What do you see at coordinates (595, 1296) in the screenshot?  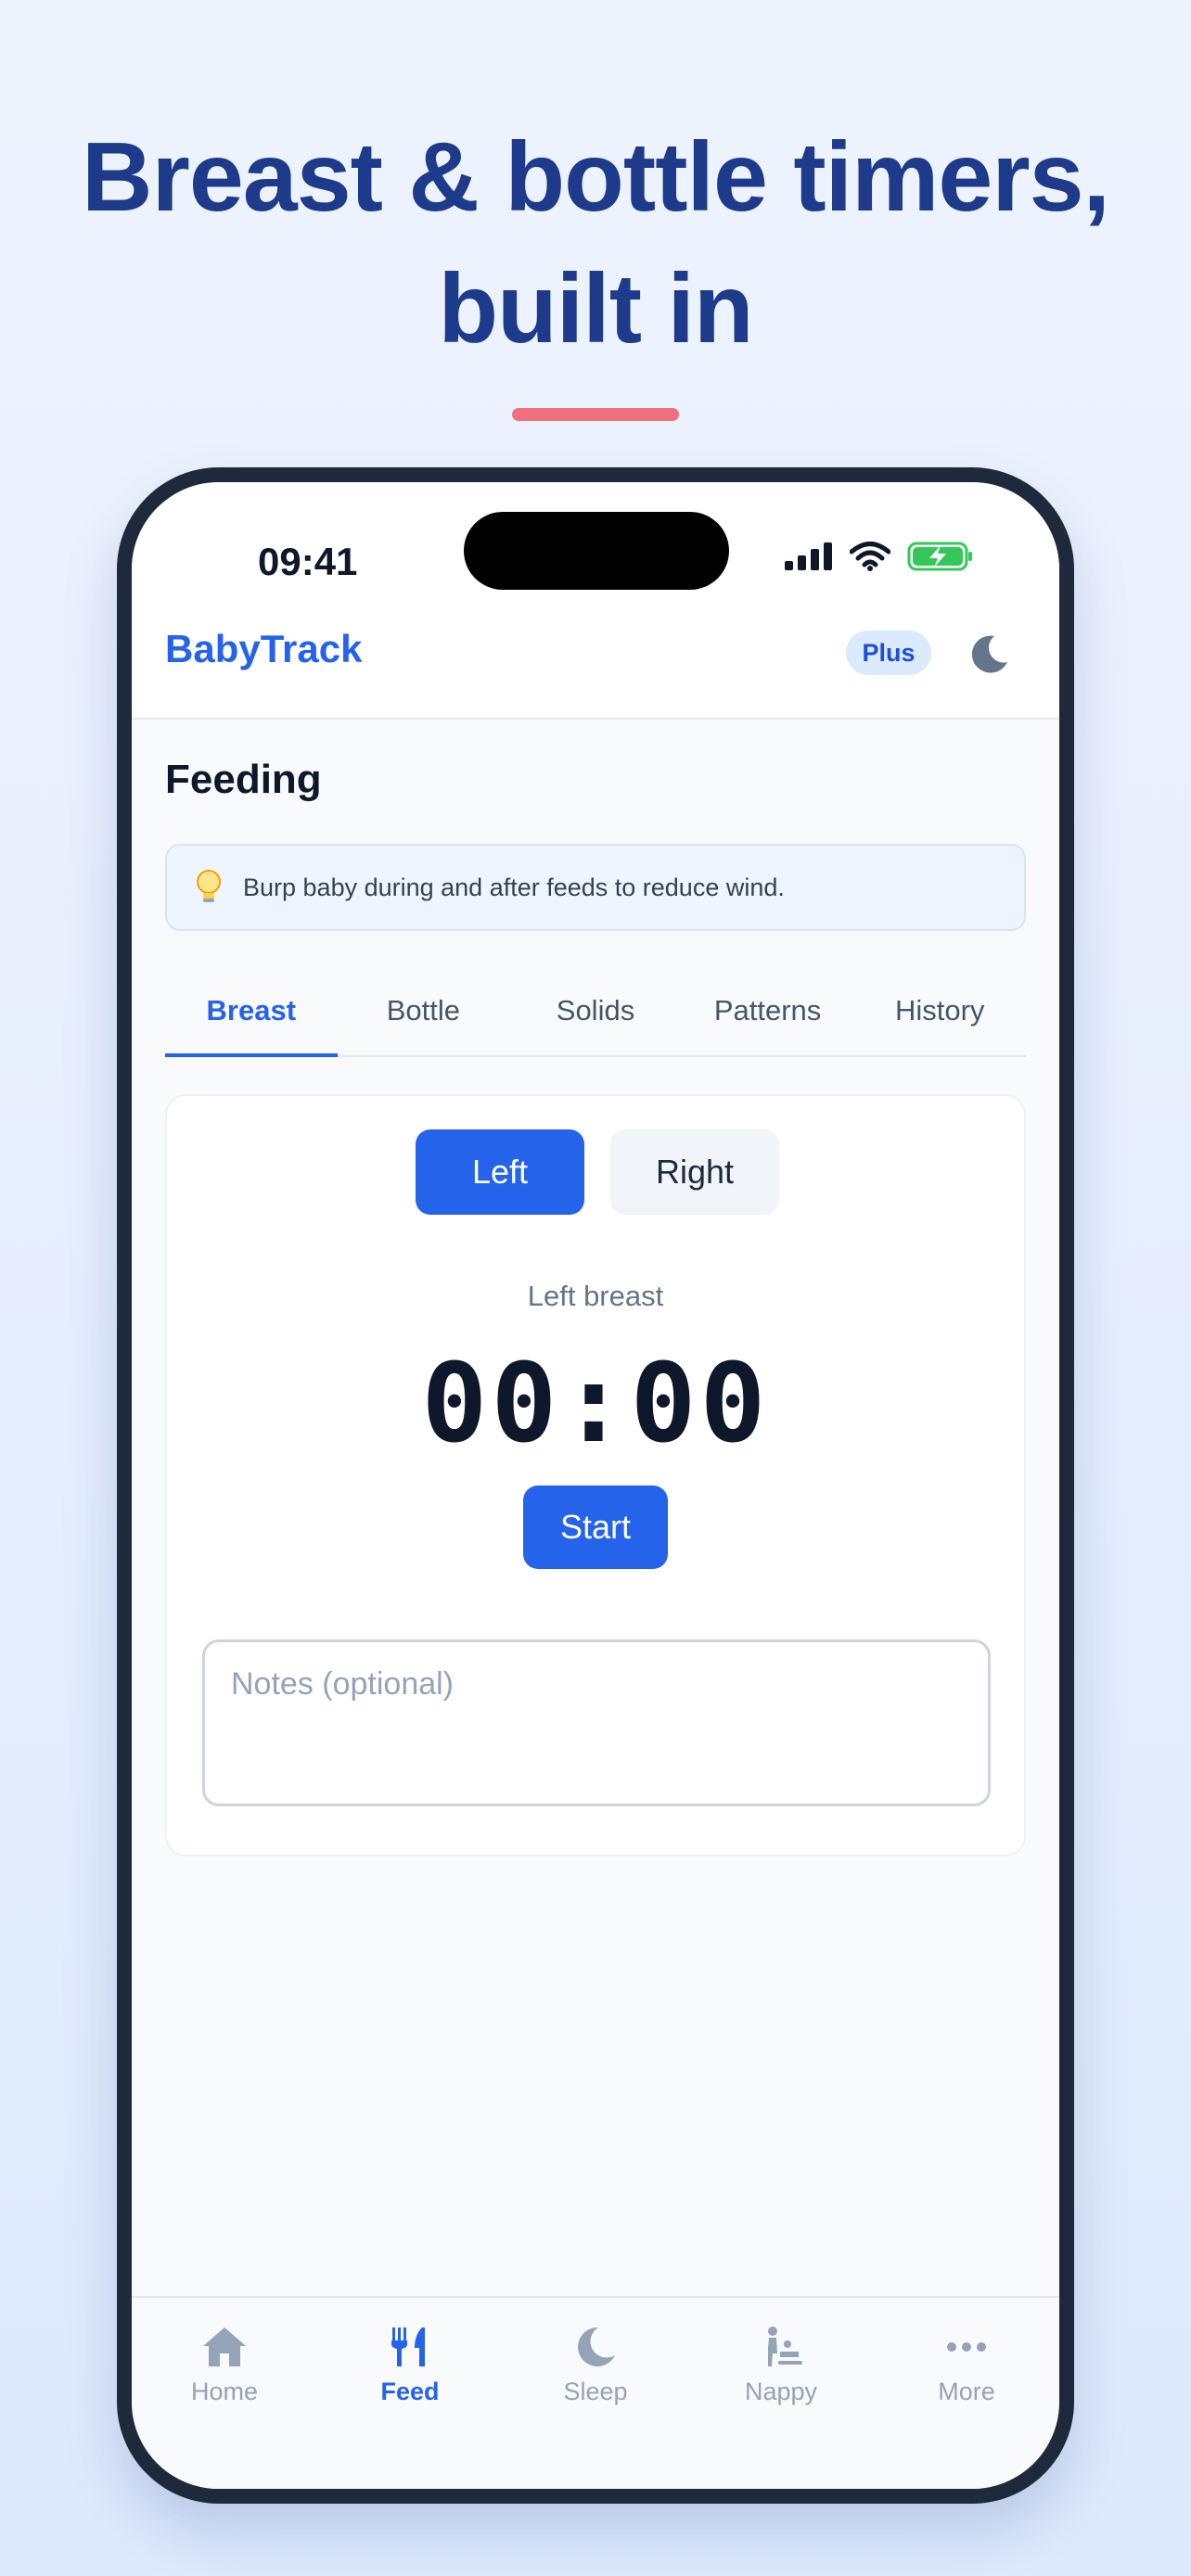 I see `timer-label: Left breast` at bounding box center [595, 1296].